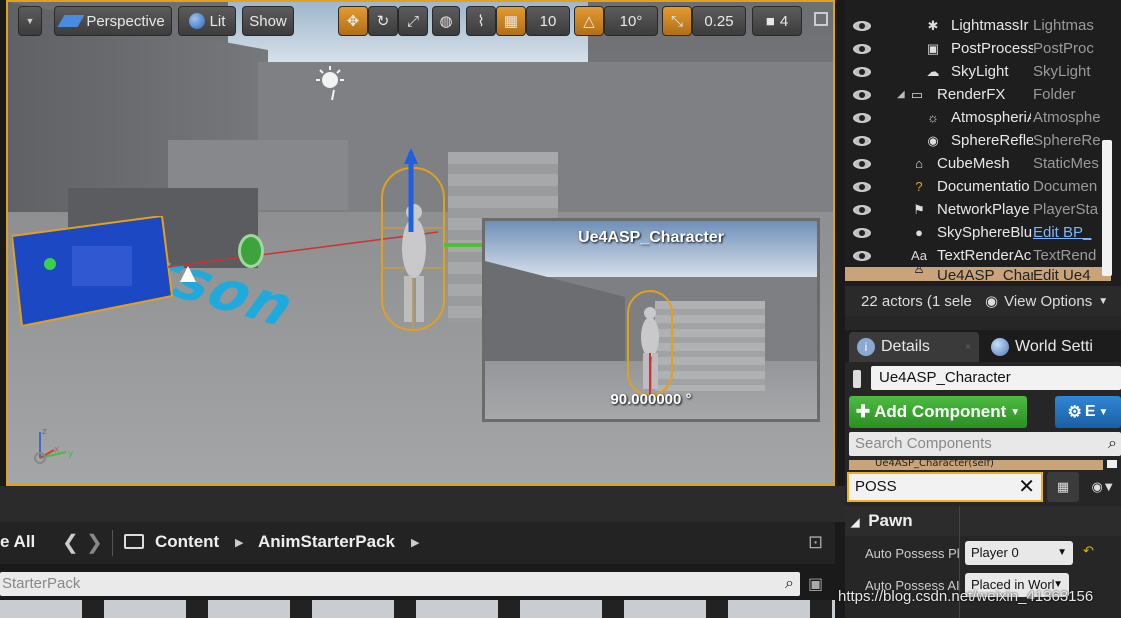 This screenshot has width=1121, height=618. What do you see at coordinates (1026, 487) in the screenshot?
I see `clear-filter-icon: ✕` at bounding box center [1026, 487].